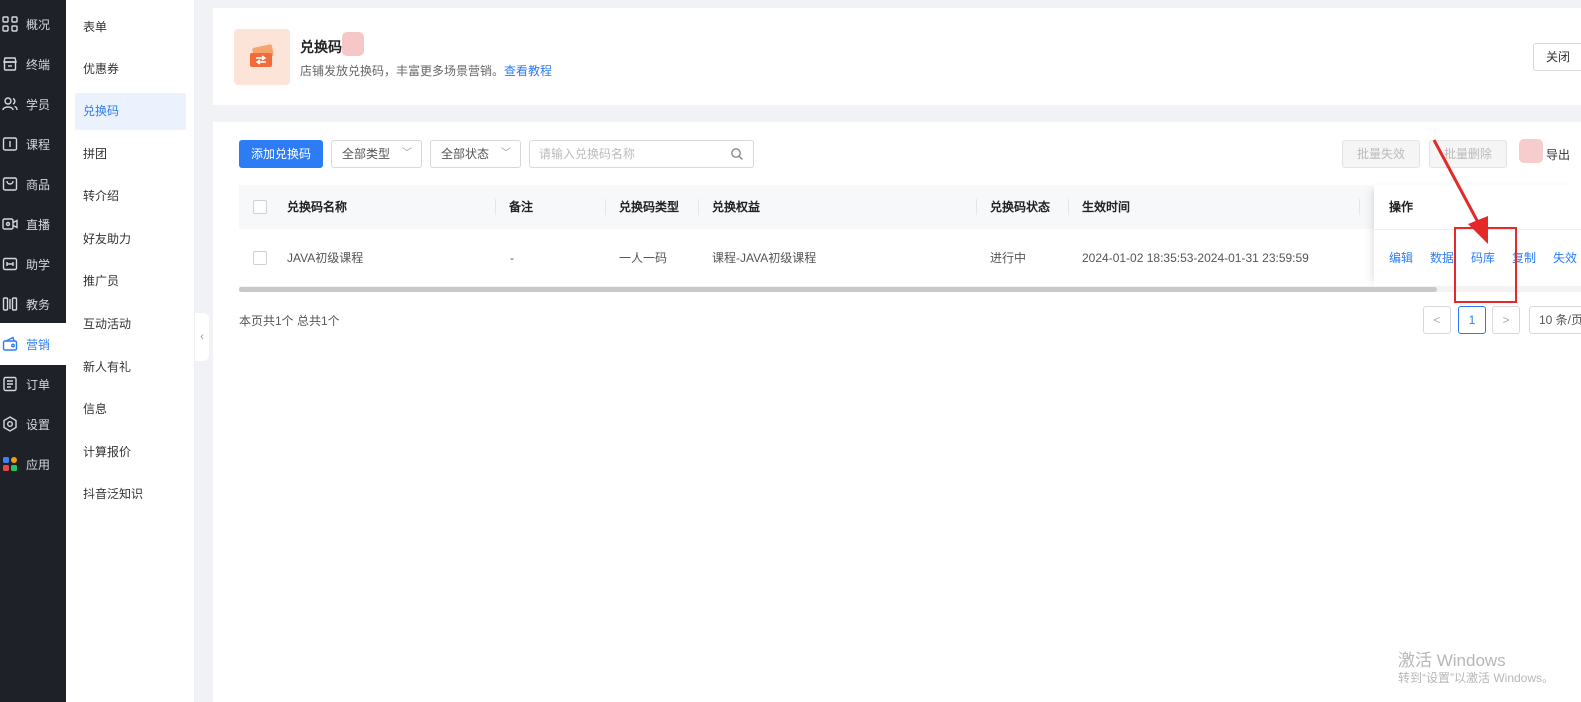  I want to click on nav-item-assist: 助学, so click(33, 264).